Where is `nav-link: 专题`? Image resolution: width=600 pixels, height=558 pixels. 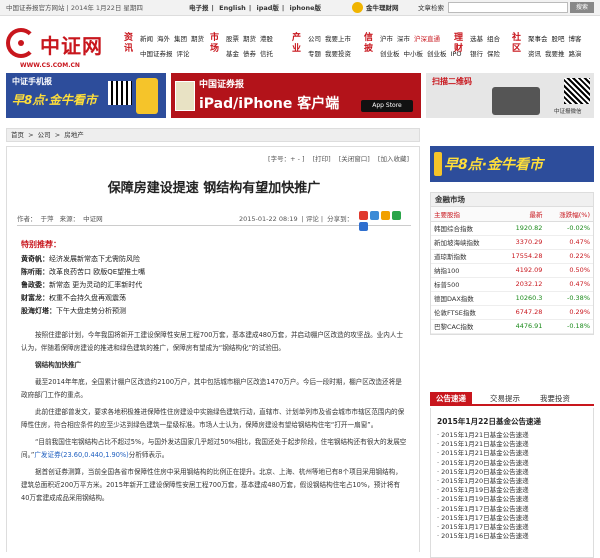 nav-link: 专题 is located at coordinates (314, 54).